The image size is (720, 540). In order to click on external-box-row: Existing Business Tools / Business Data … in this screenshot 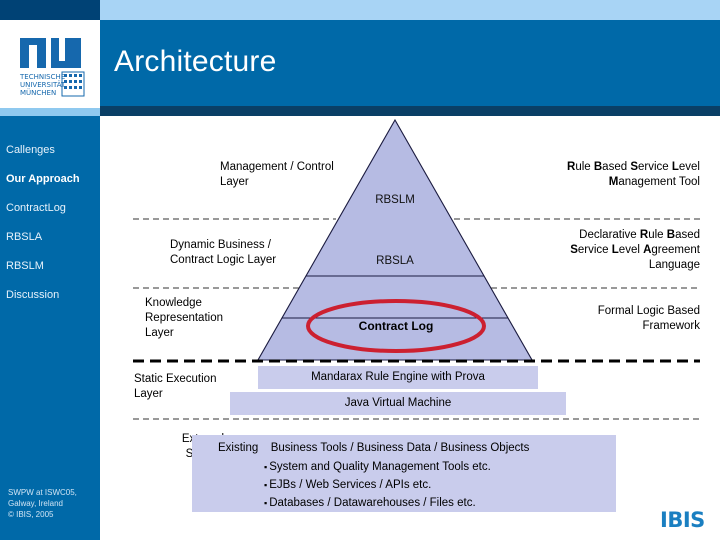, I will do `click(373, 448)`.